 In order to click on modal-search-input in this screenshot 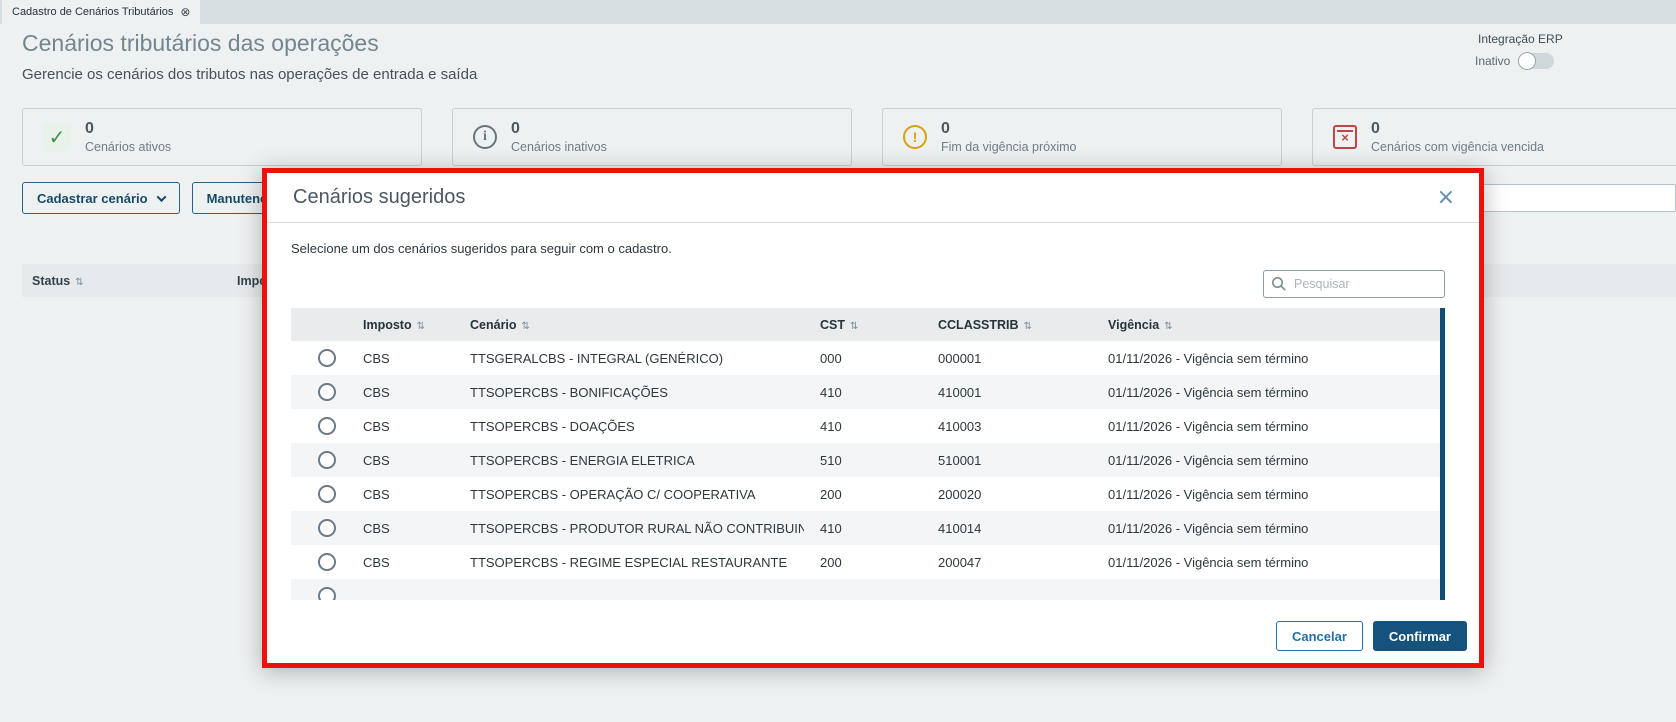, I will do `click(1354, 284)`.